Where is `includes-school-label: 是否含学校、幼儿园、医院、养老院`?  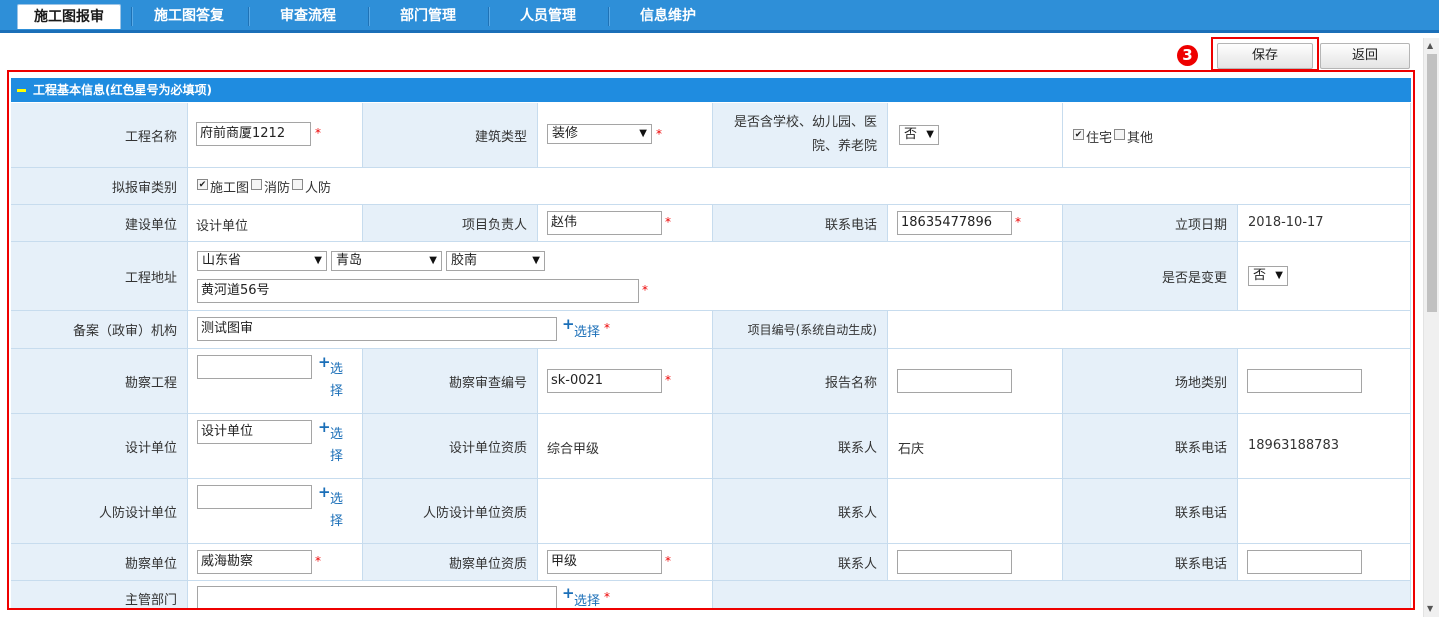 includes-school-label: 是否含学校、幼儿园、医院、养老院 is located at coordinates (800, 135).